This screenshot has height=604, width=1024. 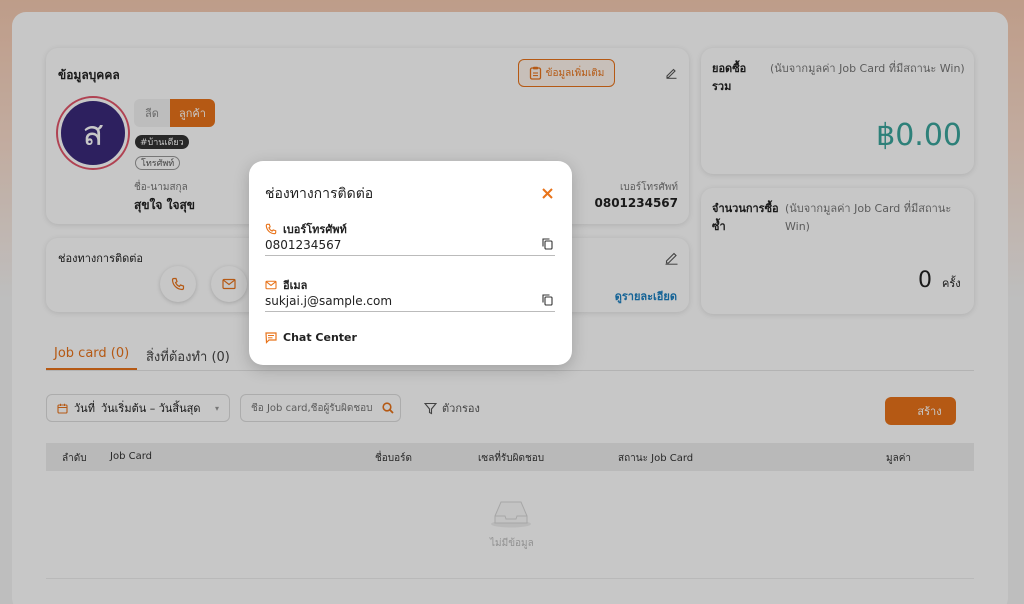 What do you see at coordinates (410, 311) in the screenshot?
I see `email-field-underline` at bounding box center [410, 311].